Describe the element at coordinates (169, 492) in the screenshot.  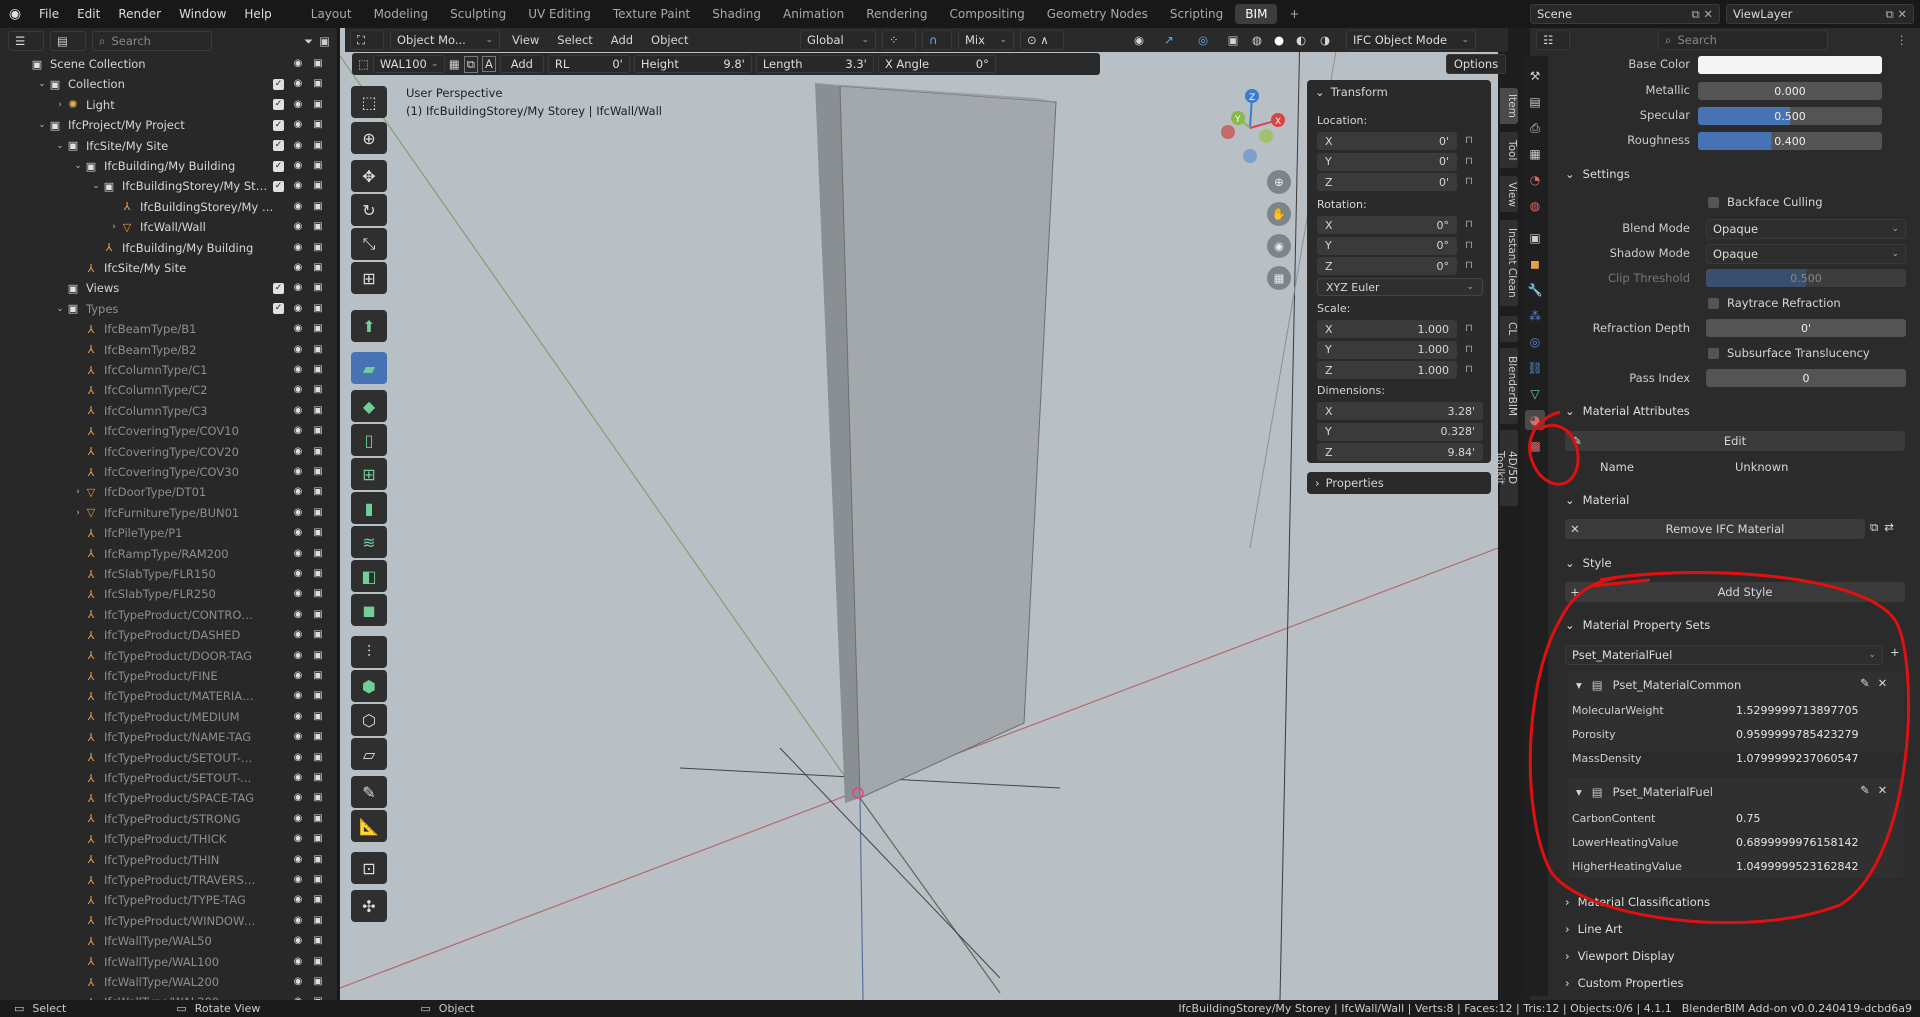
I see `outliner-row: › ▽ IfcDoorType/DT01 ◉ ▣` at that location.